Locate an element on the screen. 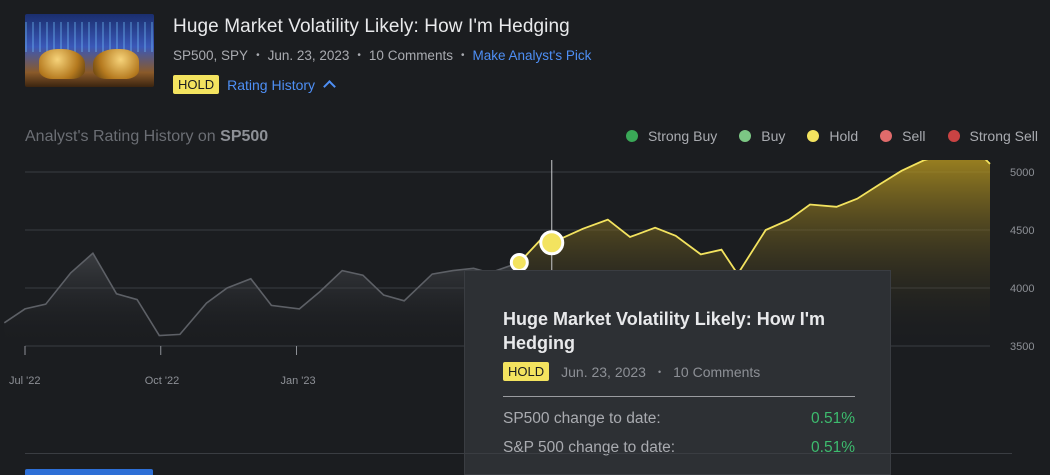 Image resolution: width=1050 pixels, height=475 pixels. article-comments: 10 Comments is located at coordinates (411, 55).